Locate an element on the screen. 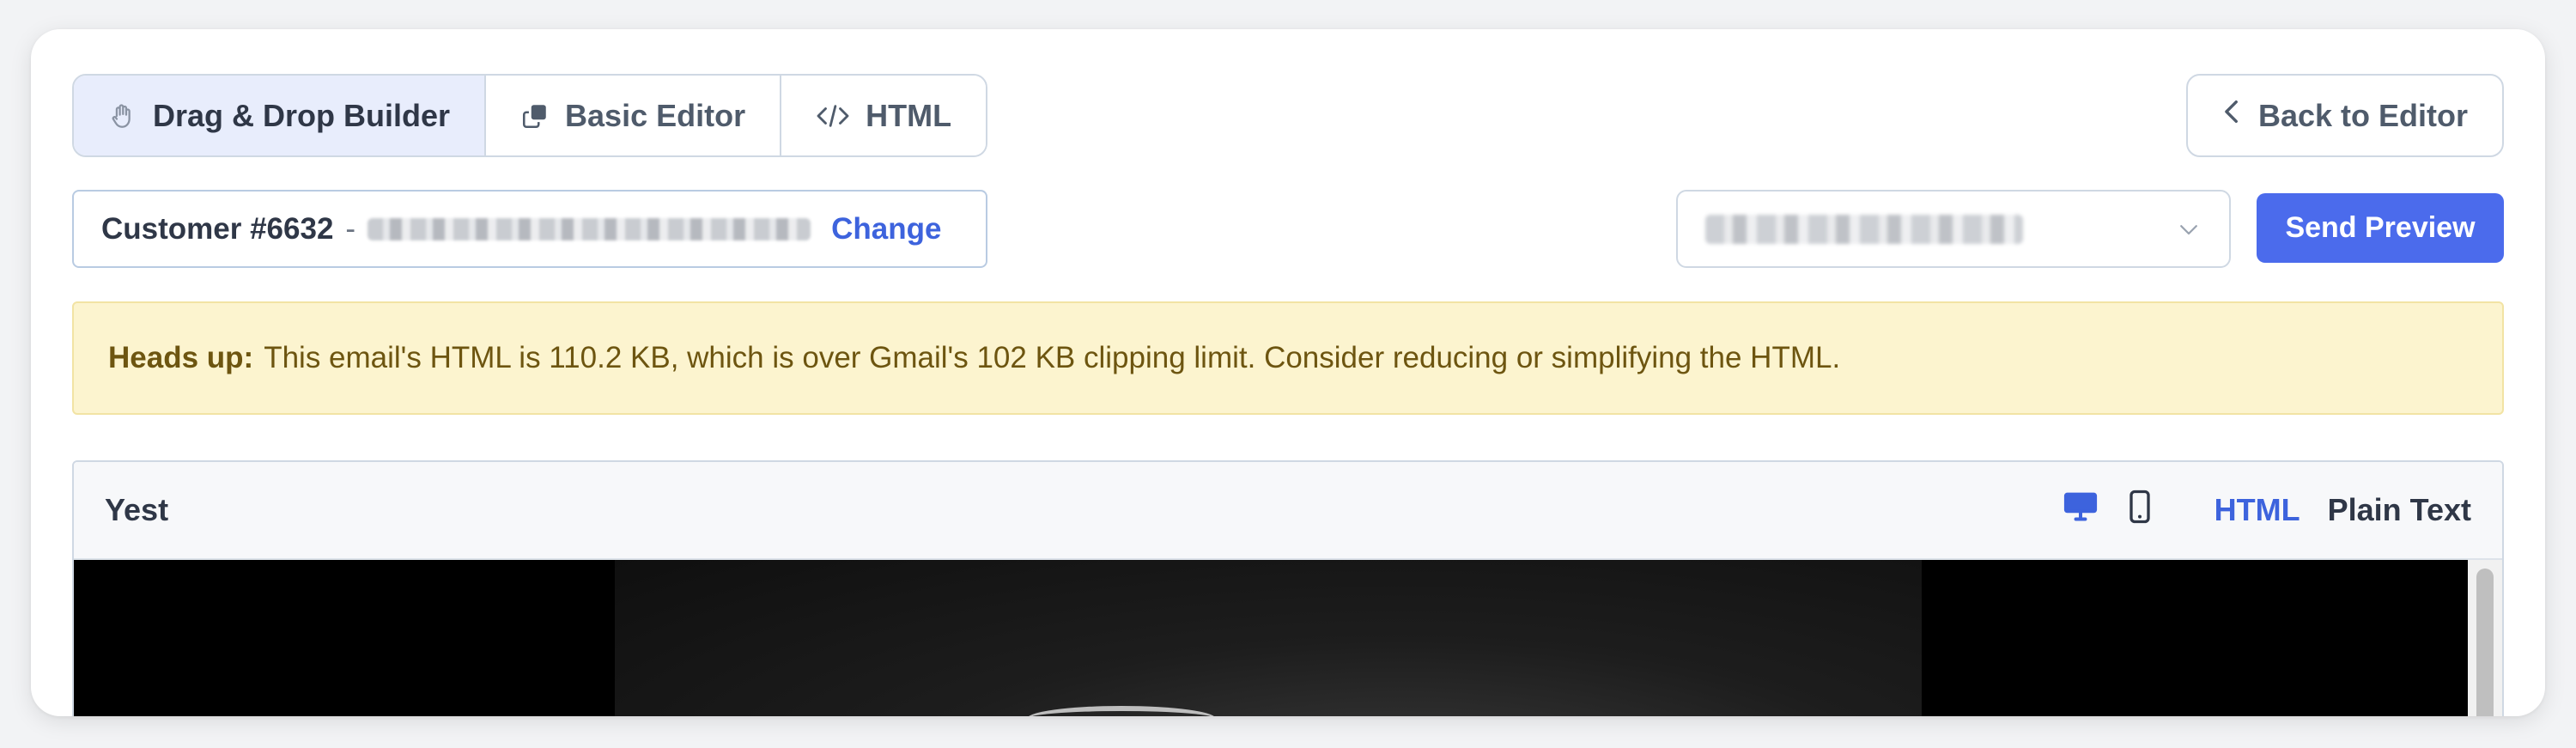 Image resolution: width=2576 pixels, height=748 pixels. tab-label: Drag & Drop Builder is located at coordinates (302, 115).